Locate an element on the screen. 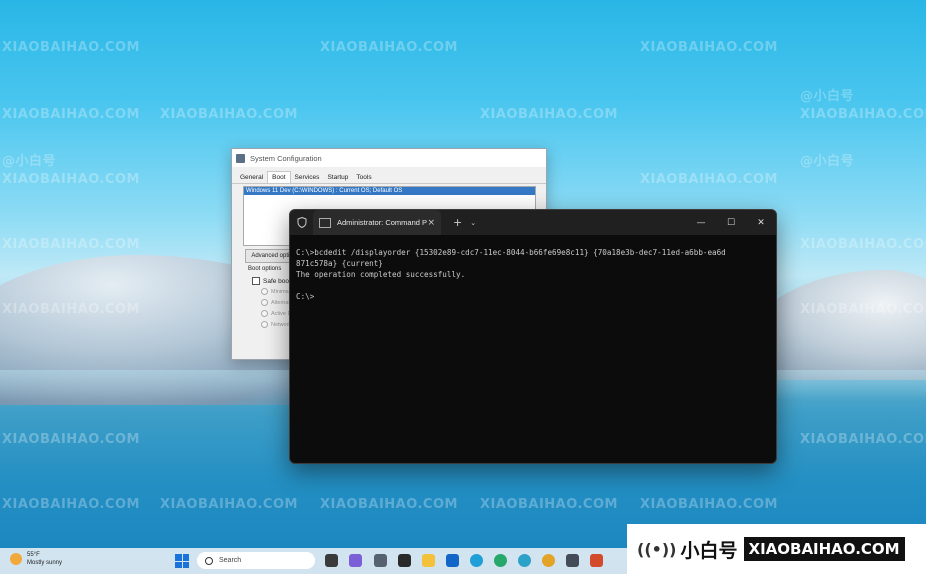 The height and width of the screenshot is (574, 926). terminal-titlebar: Administrator: Command Pro × + ⌄ — ☐ ✕ is located at coordinates (533, 222).